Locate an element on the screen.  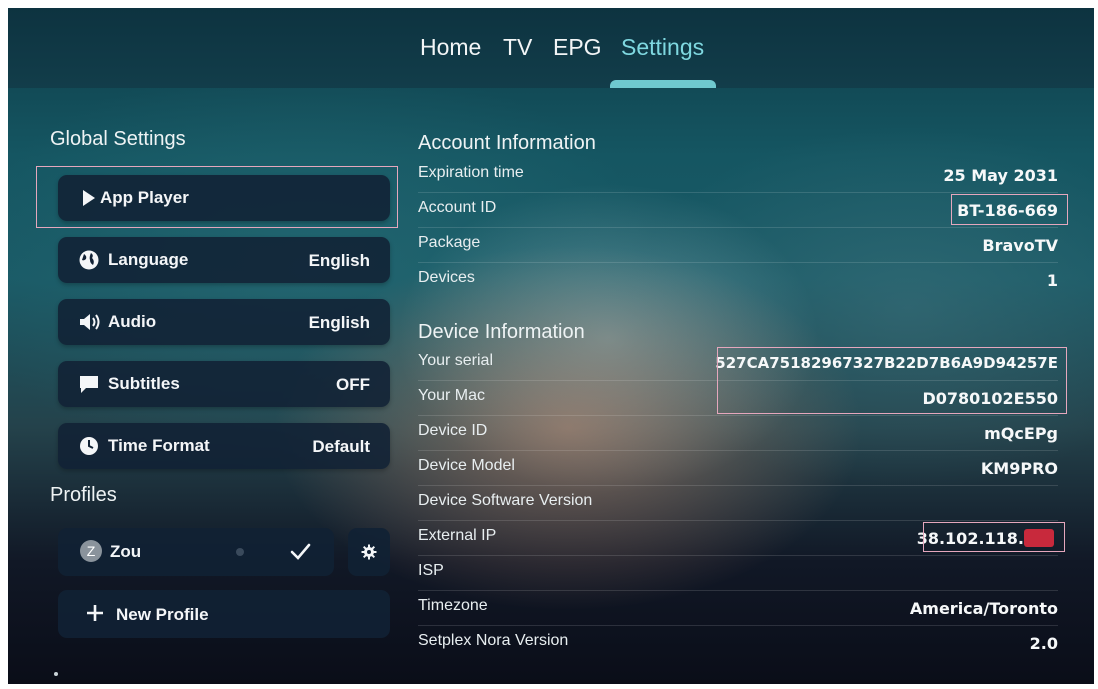
row-key: Device ID is located at coordinates (453, 430).